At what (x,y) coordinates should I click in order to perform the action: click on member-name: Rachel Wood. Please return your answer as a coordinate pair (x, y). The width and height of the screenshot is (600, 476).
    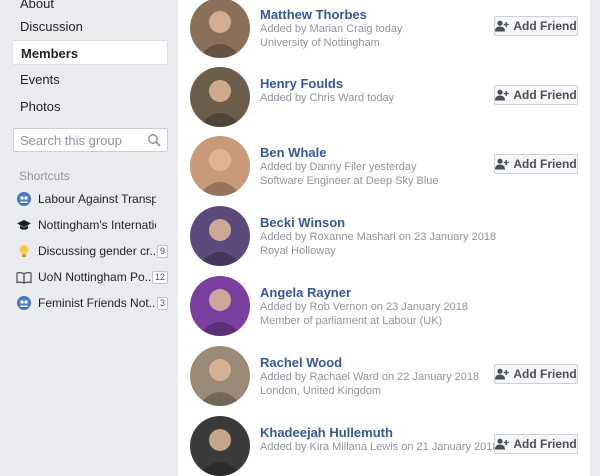
    Looking at the image, I should click on (301, 362).